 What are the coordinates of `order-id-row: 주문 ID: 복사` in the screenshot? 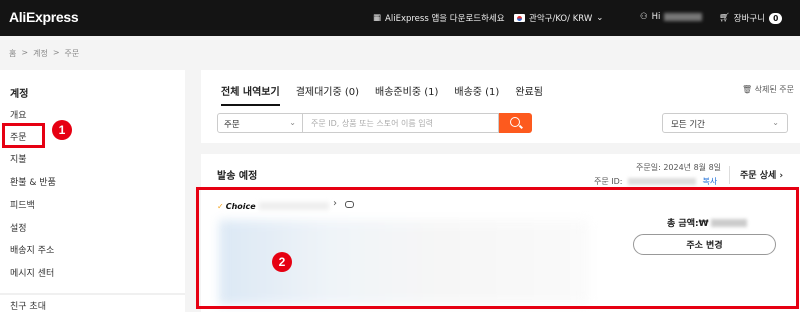 It's located at (655, 181).